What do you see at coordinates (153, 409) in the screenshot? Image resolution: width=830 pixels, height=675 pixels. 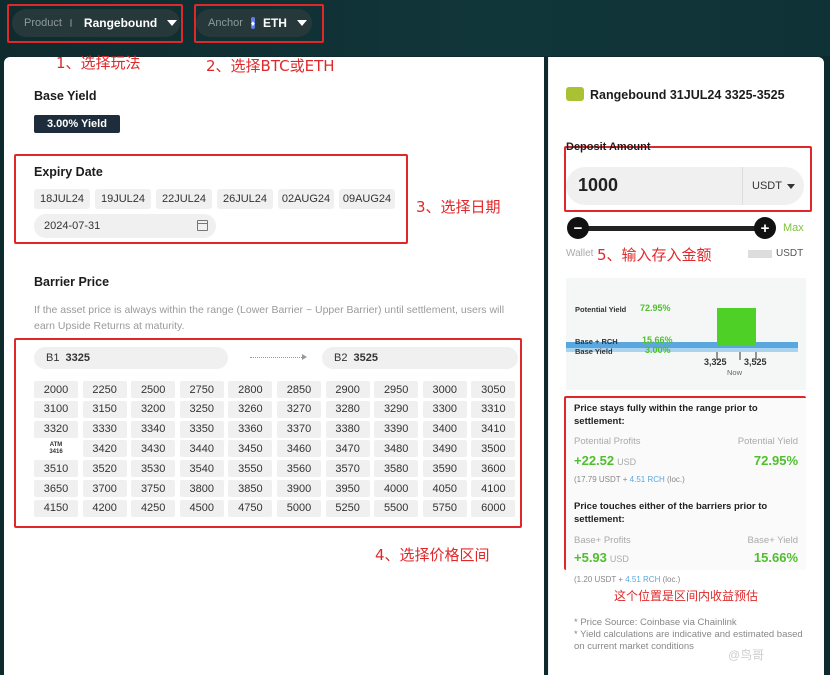 I see `price-cell: 3200` at bounding box center [153, 409].